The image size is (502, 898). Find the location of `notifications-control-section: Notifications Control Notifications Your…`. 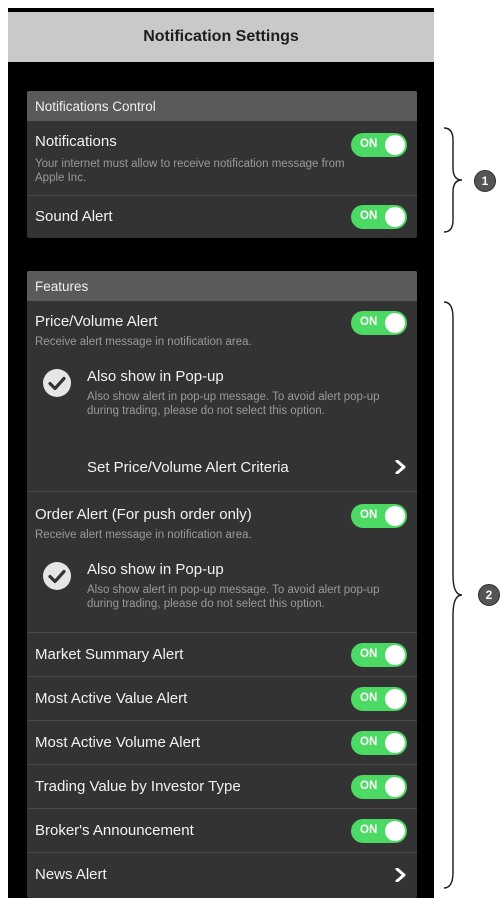

notifications-control-section: Notifications Control Notifications Your… is located at coordinates (222, 164).